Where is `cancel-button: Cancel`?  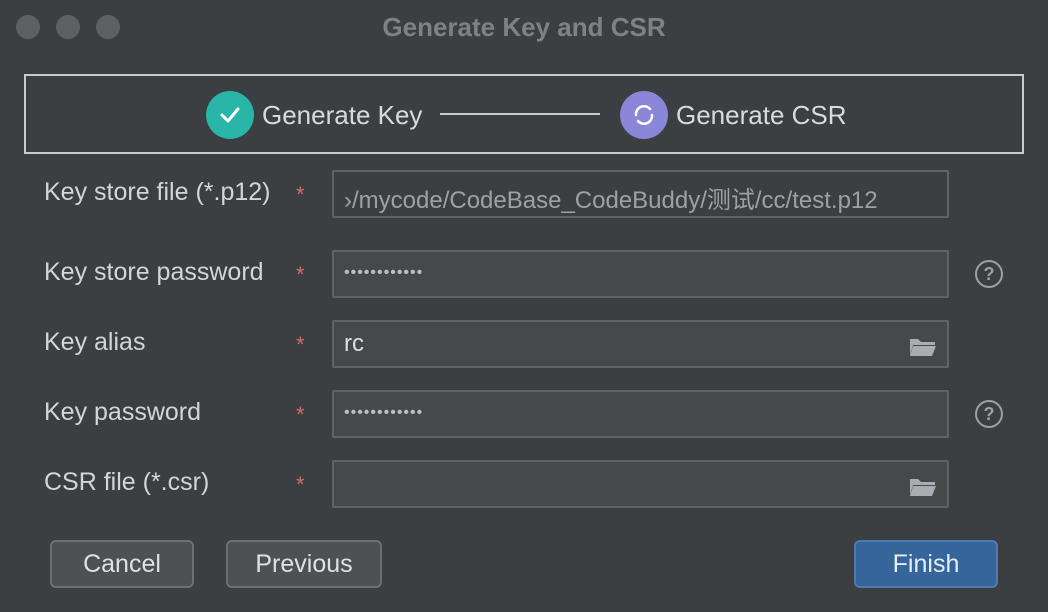
cancel-button: Cancel is located at coordinates (122, 564).